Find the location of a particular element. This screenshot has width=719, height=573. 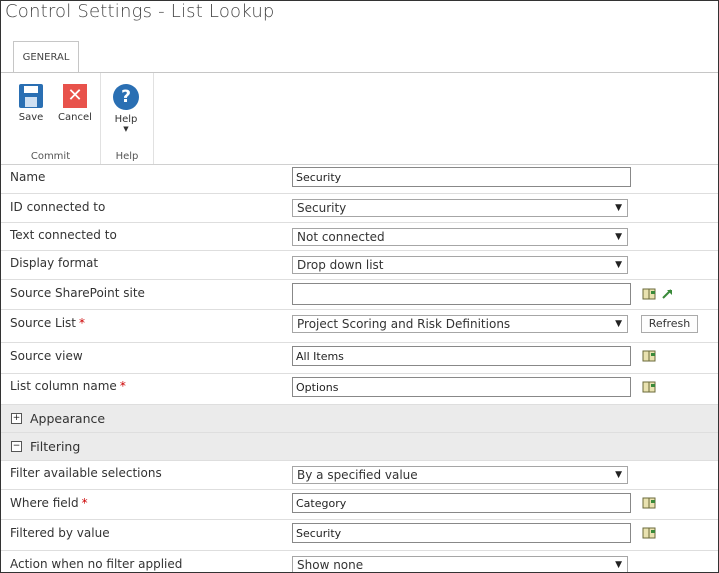

name-input: Security is located at coordinates (461, 177).